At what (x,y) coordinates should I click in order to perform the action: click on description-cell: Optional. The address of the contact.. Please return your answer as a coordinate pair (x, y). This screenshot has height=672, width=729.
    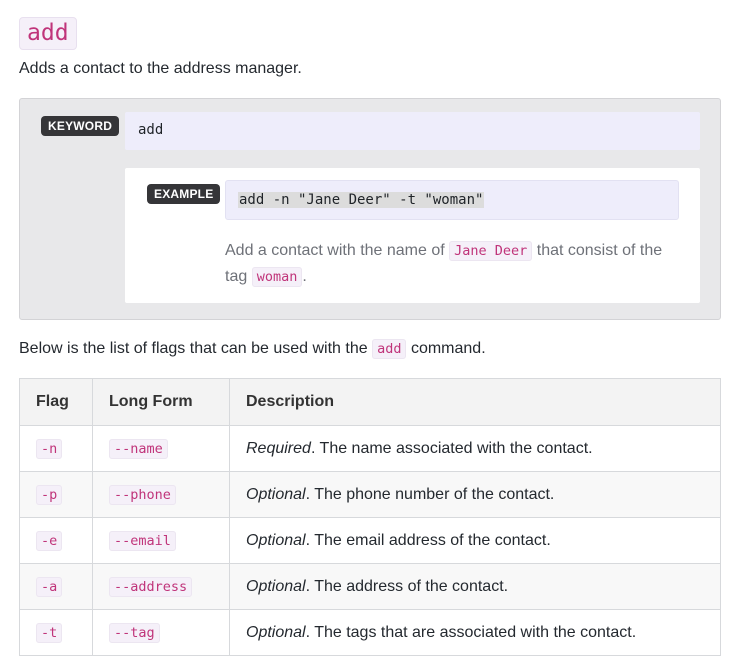
    Looking at the image, I should click on (475, 586).